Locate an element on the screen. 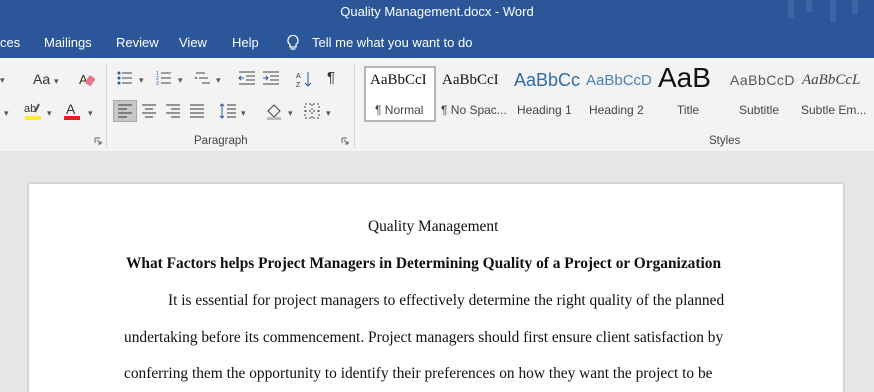 This screenshot has width=874, height=392. change-case-button: Aa ▾ is located at coordinates (46, 80).